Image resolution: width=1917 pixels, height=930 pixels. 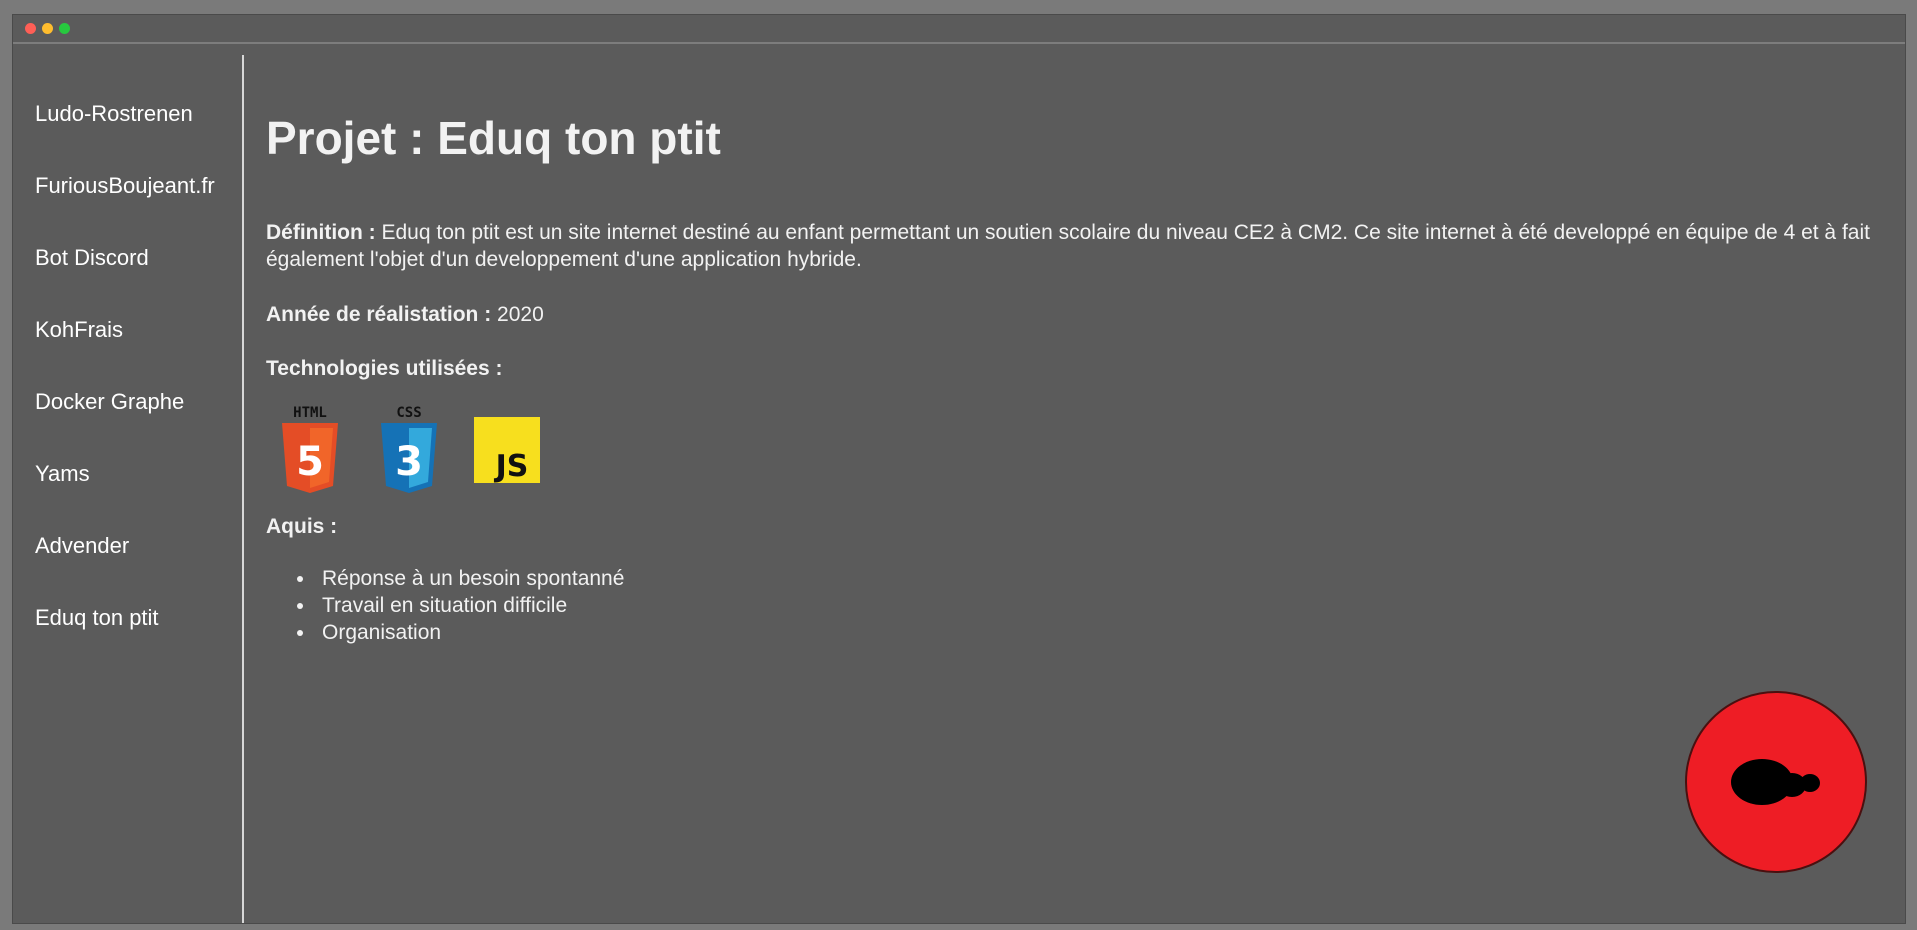 What do you see at coordinates (62, 474) in the screenshot?
I see `sidebar-item-yams: Yams` at bounding box center [62, 474].